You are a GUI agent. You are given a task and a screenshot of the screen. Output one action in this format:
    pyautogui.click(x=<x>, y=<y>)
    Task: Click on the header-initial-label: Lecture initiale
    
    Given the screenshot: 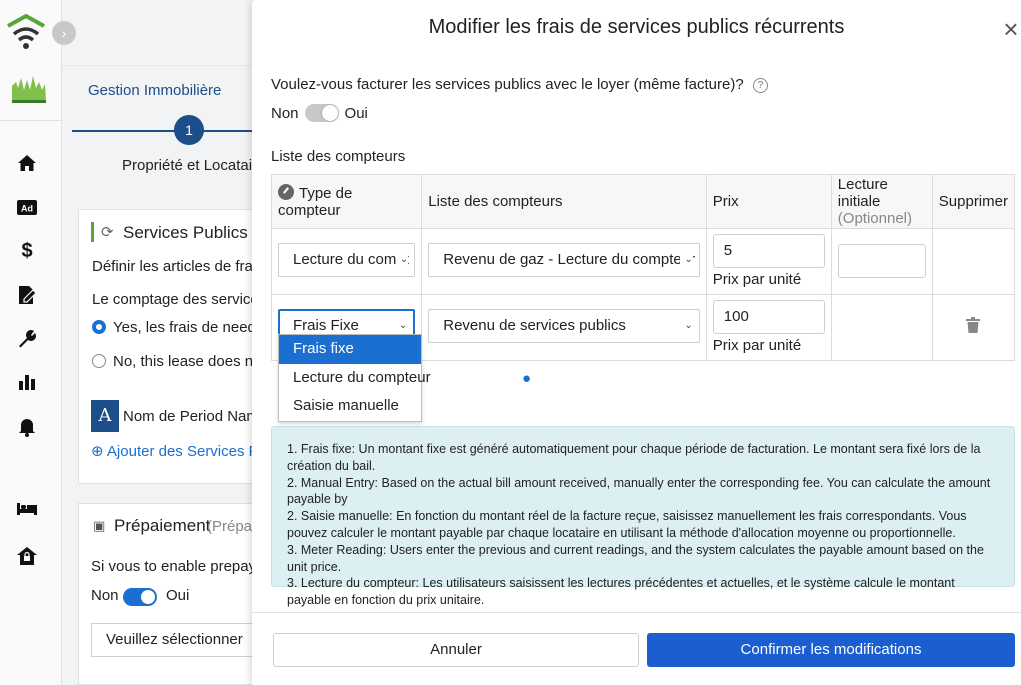 What is the action you would take?
    pyautogui.click(x=862, y=193)
    